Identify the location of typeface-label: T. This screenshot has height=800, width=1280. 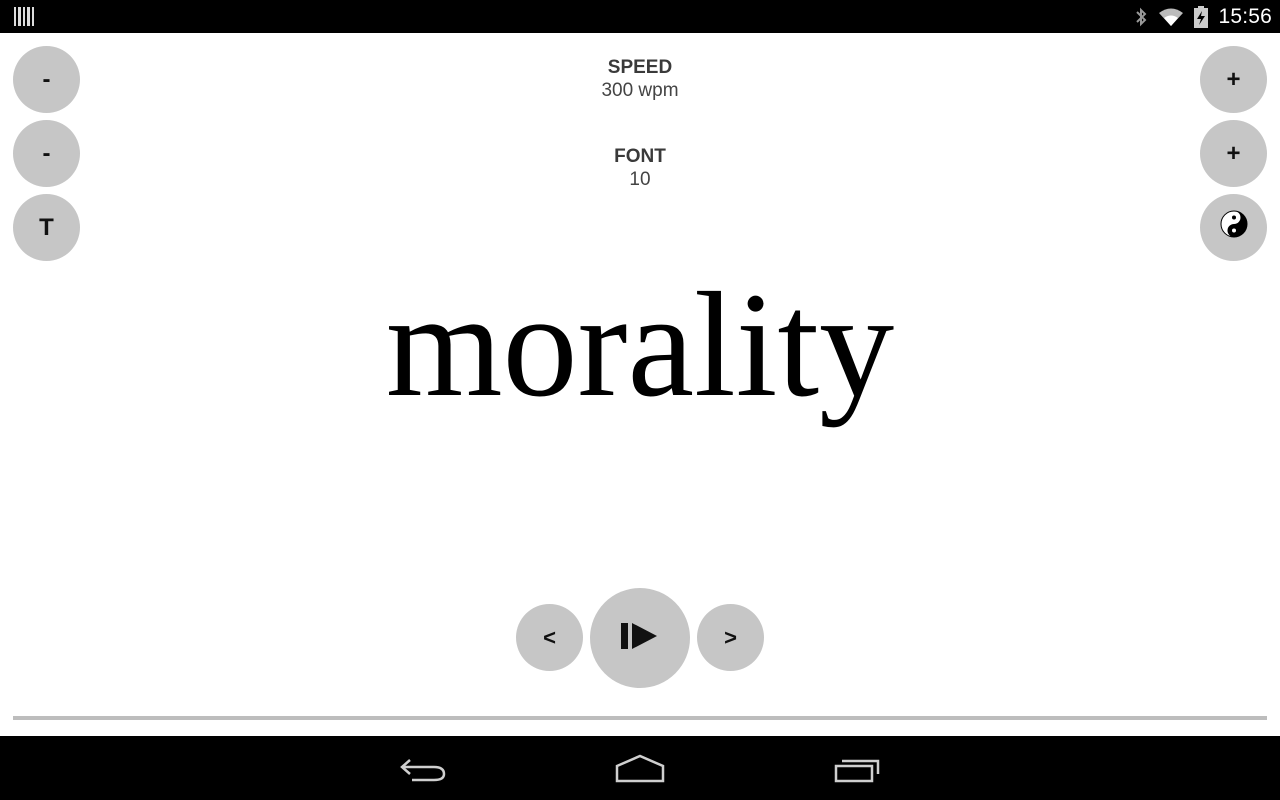
(46, 227).